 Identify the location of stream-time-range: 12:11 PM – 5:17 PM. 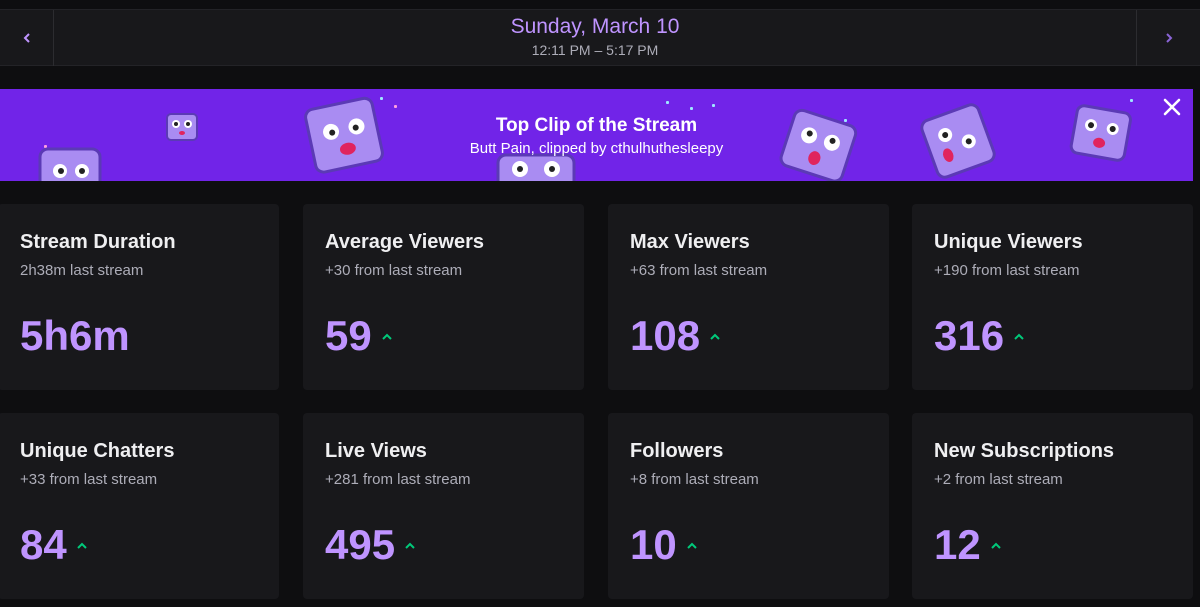
(595, 50).